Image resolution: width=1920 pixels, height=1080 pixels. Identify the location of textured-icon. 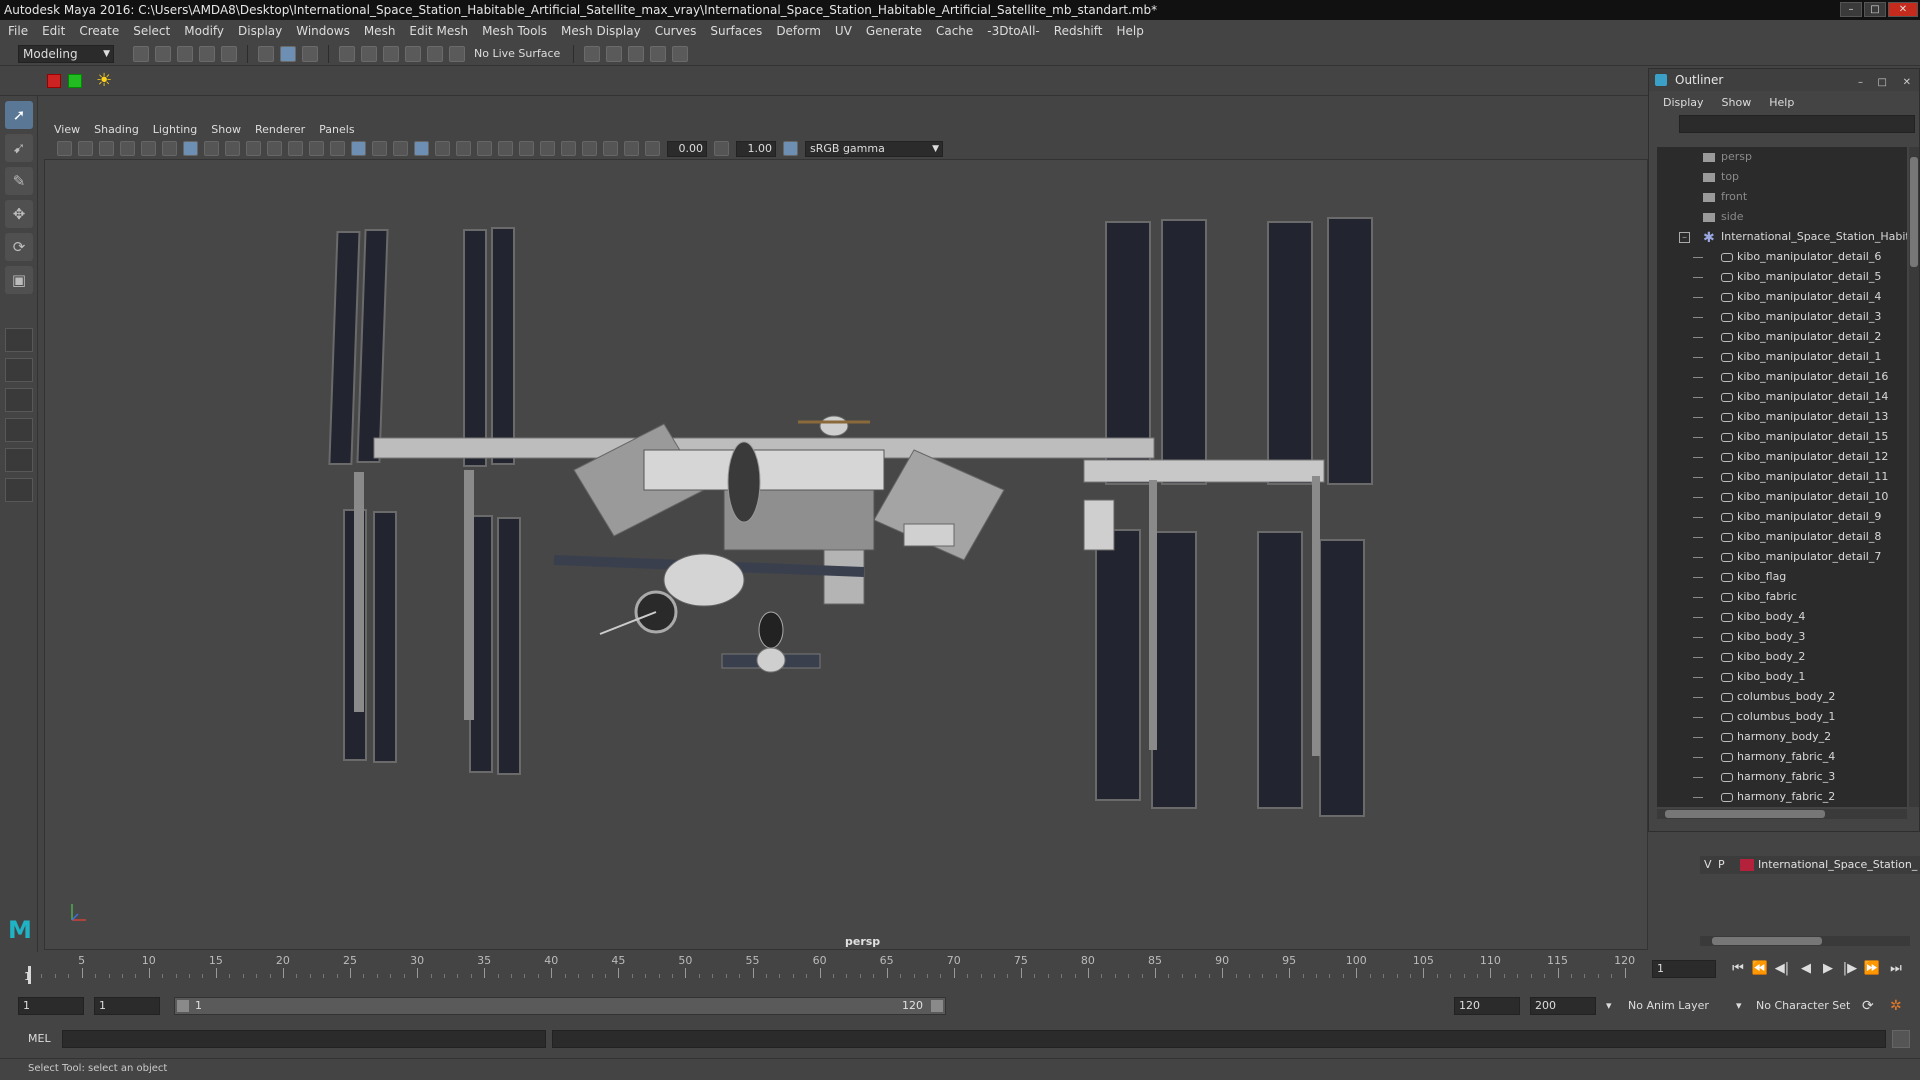
(421, 148).